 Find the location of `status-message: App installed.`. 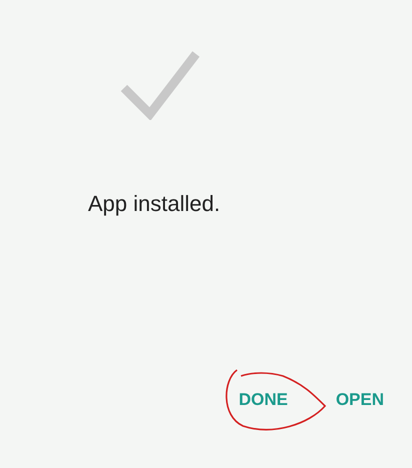

status-message: App installed. is located at coordinates (155, 204).